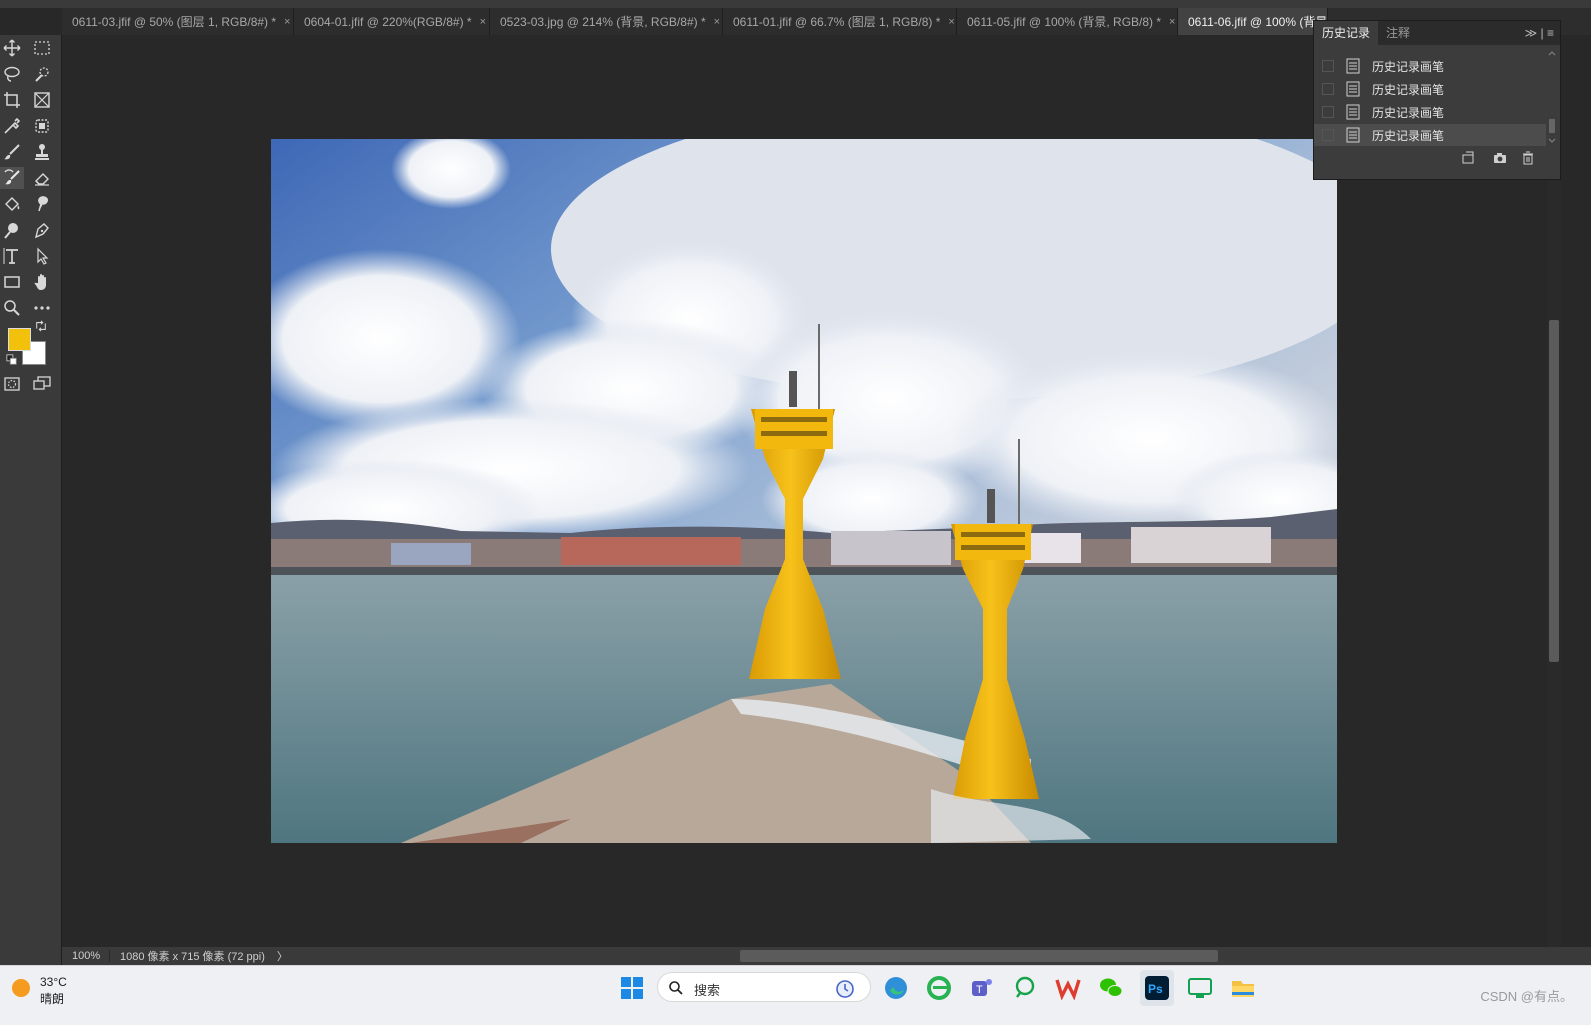 This screenshot has height=1025, width=1591. Describe the element at coordinates (1064, 22) in the screenshot. I see `doc-tab-label: 0611-05.jfif @ 100% (背景, RGB/8) *` at that location.